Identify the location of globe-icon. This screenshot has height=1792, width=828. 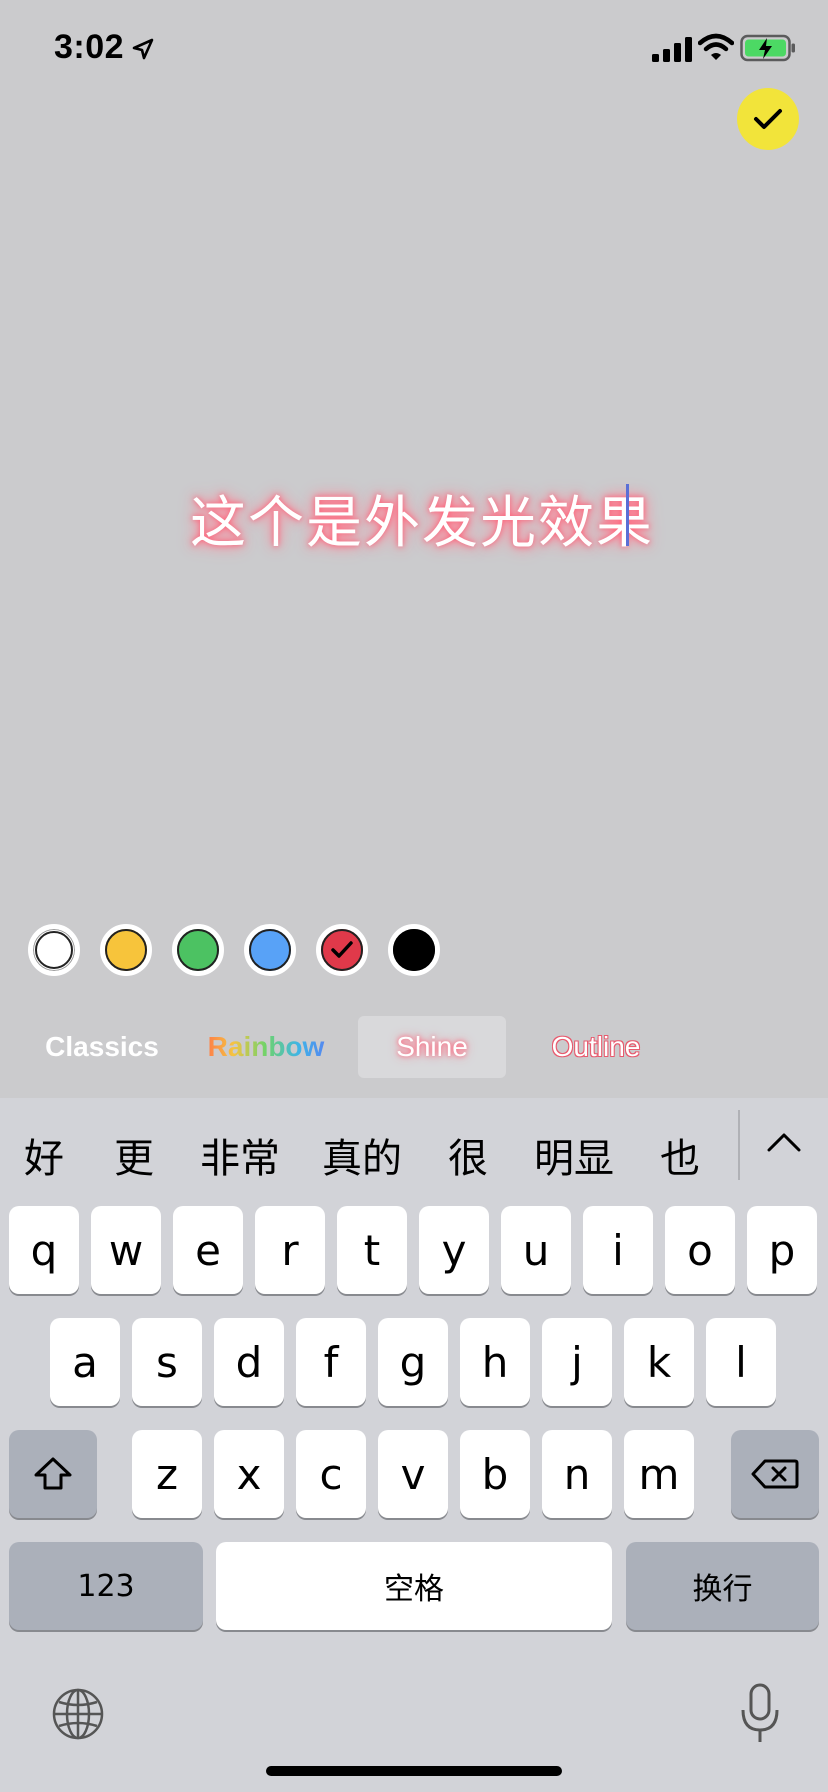
(78, 1714).